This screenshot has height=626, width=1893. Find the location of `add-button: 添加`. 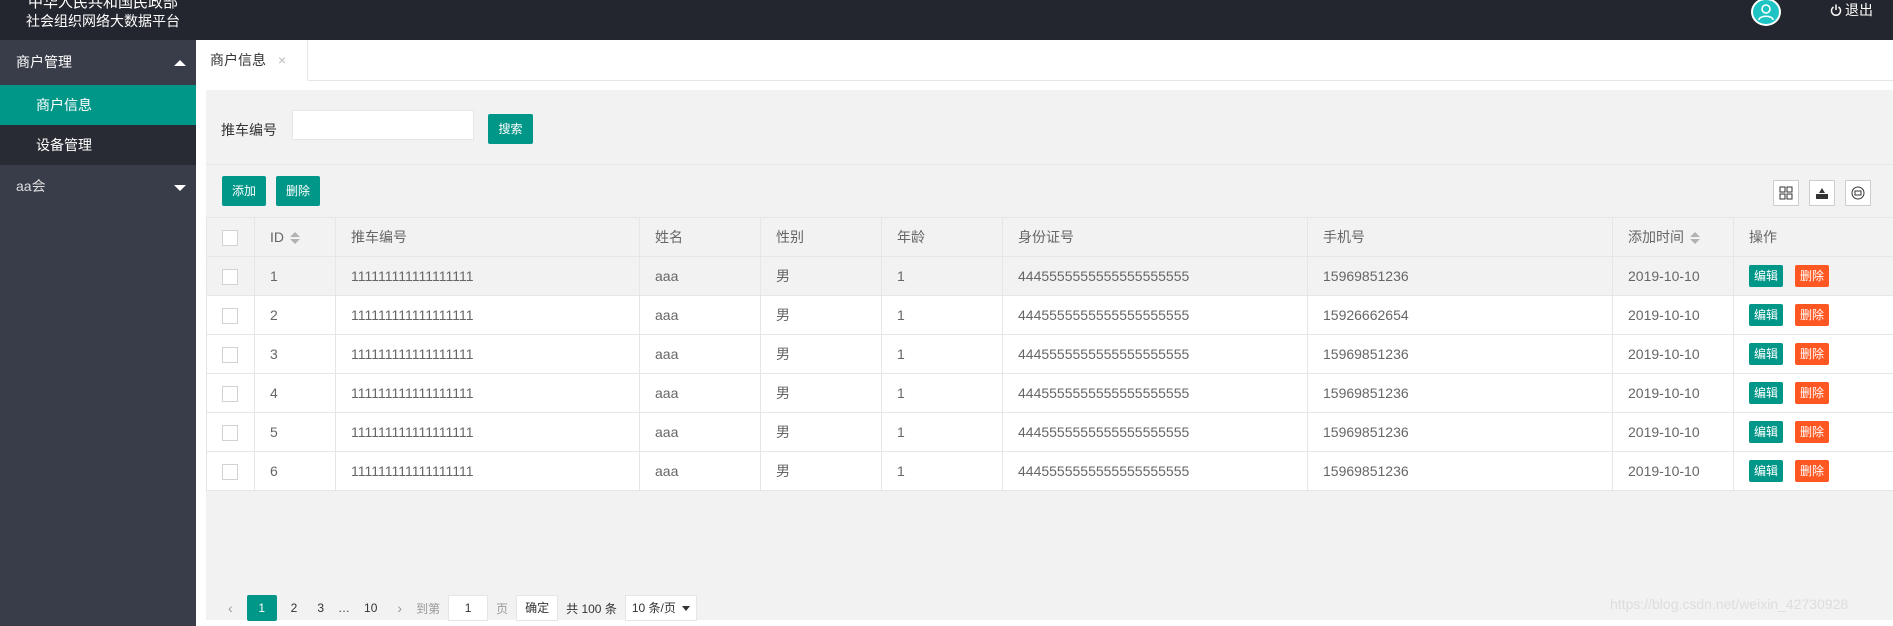

add-button: 添加 is located at coordinates (244, 191).